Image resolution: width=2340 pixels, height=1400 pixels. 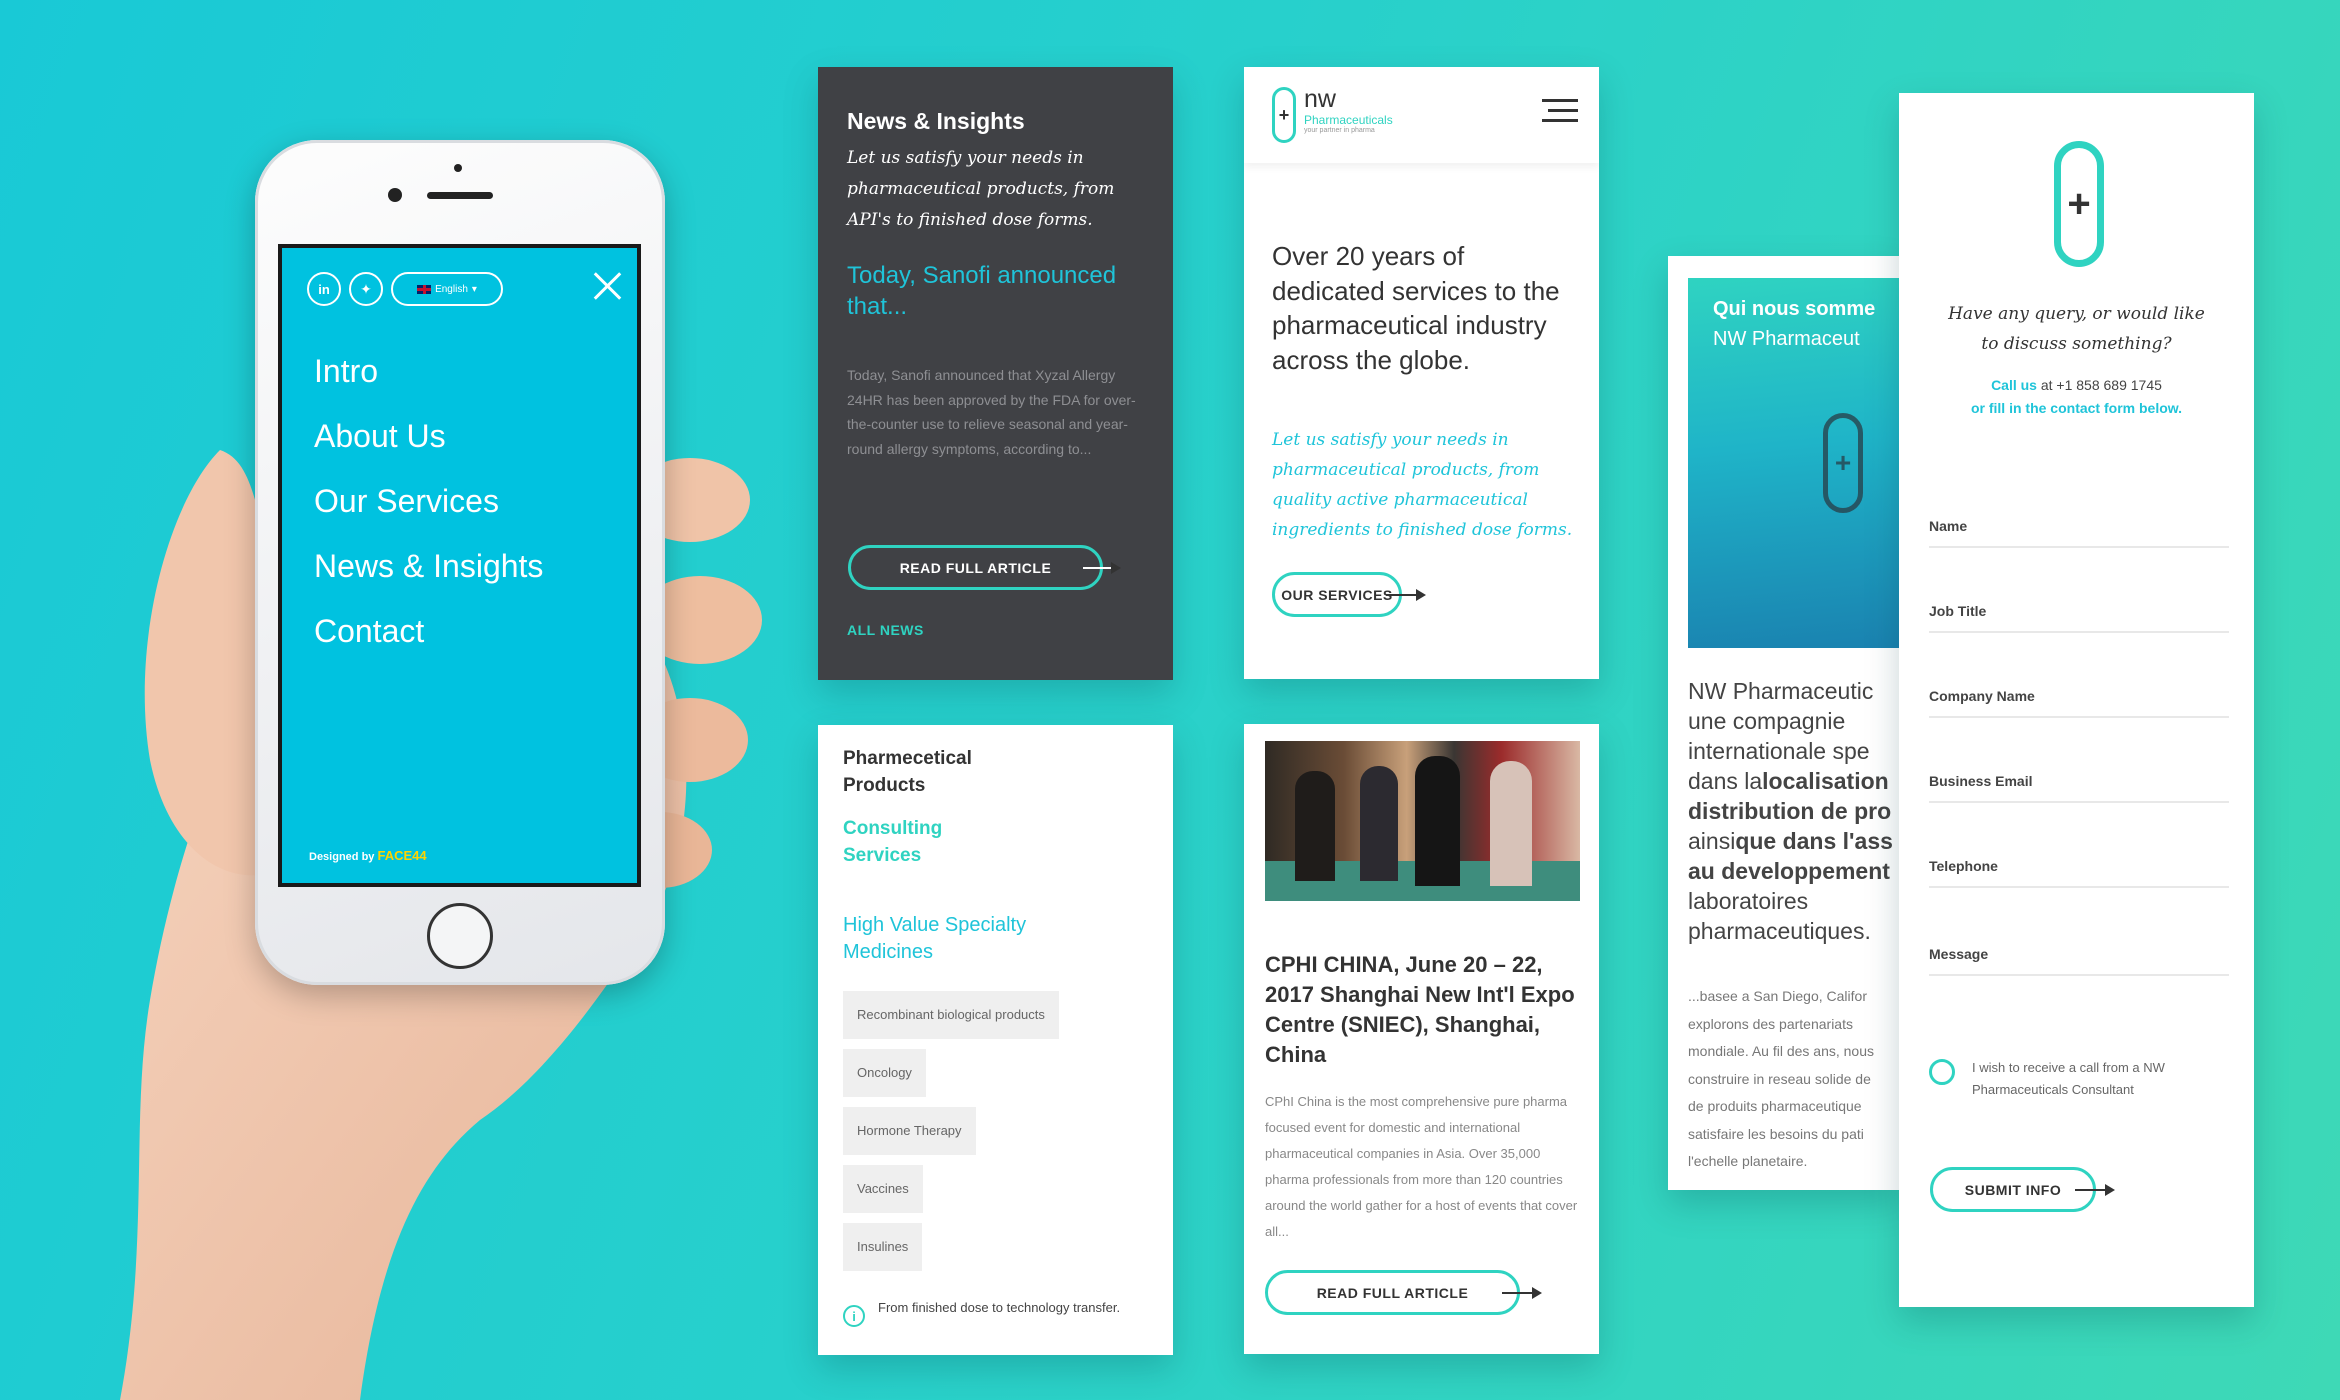 I want to click on phone-front-camera, so click(x=395, y=195).